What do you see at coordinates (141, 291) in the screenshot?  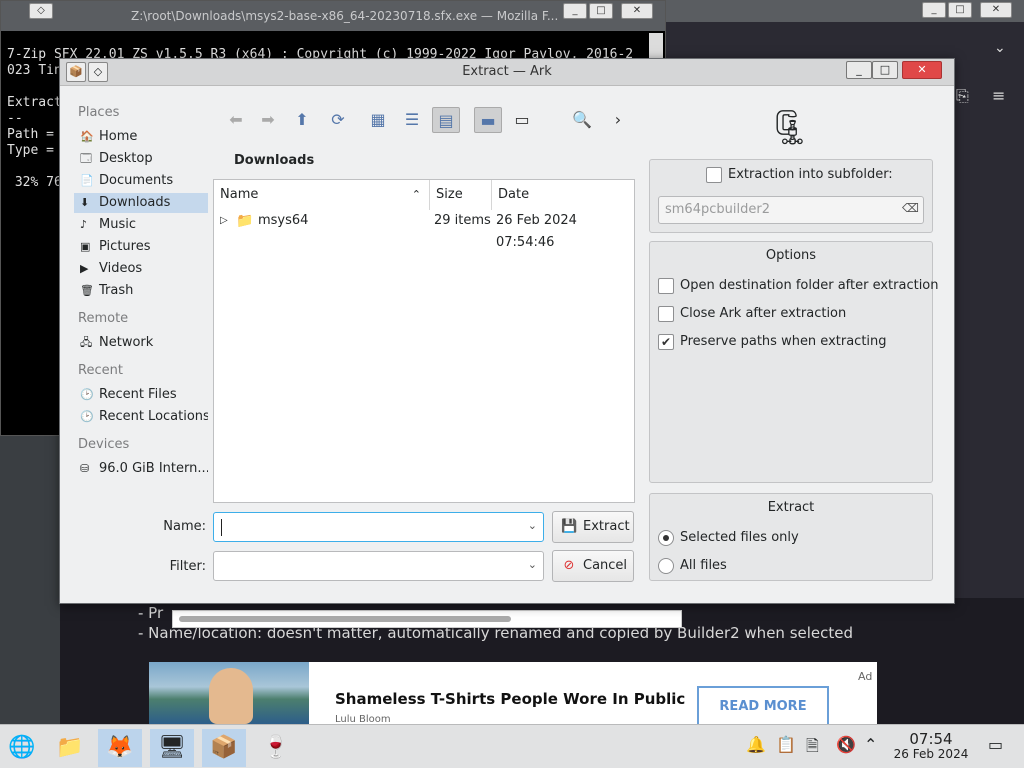 I see `place-trash: 🗑 Trash` at bounding box center [141, 291].